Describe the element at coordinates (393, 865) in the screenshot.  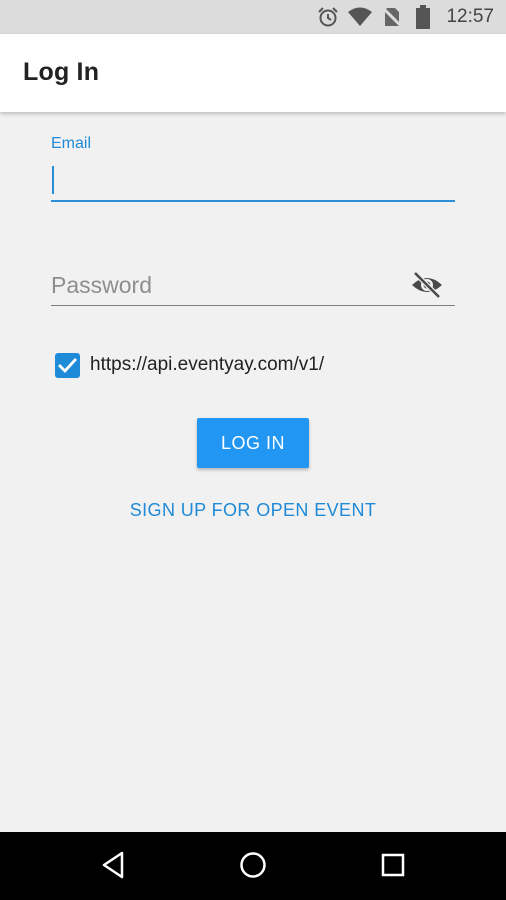
I see `recents-icon` at that location.